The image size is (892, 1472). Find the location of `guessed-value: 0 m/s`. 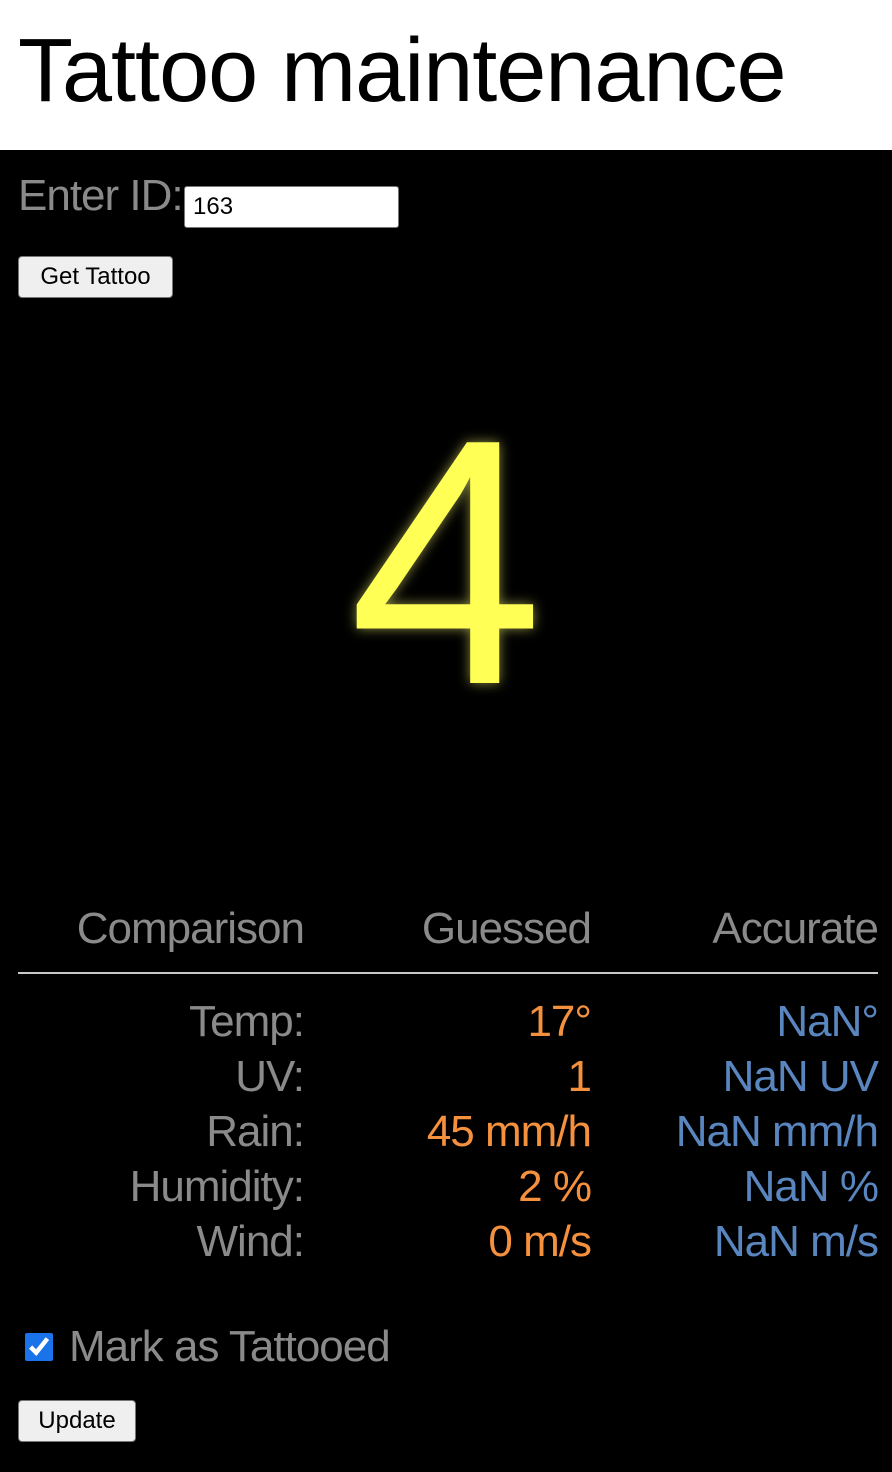

guessed-value: 0 m/s is located at coordinates (540, 1241).